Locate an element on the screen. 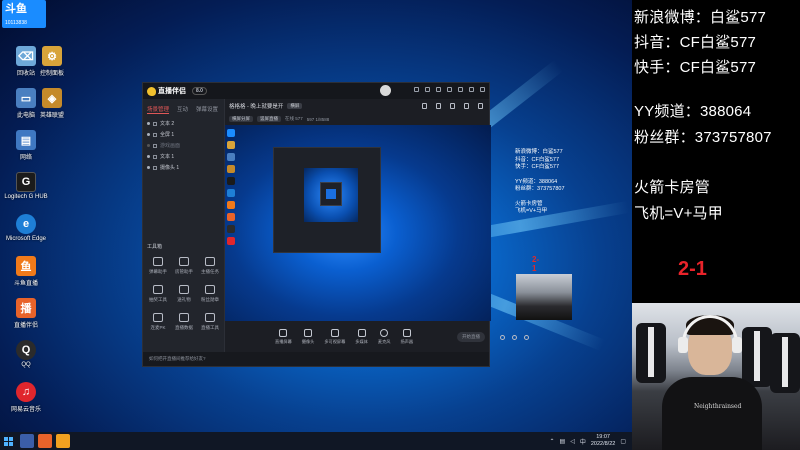  orientation-pill: 横屏 is located at coordinates (295, 106).